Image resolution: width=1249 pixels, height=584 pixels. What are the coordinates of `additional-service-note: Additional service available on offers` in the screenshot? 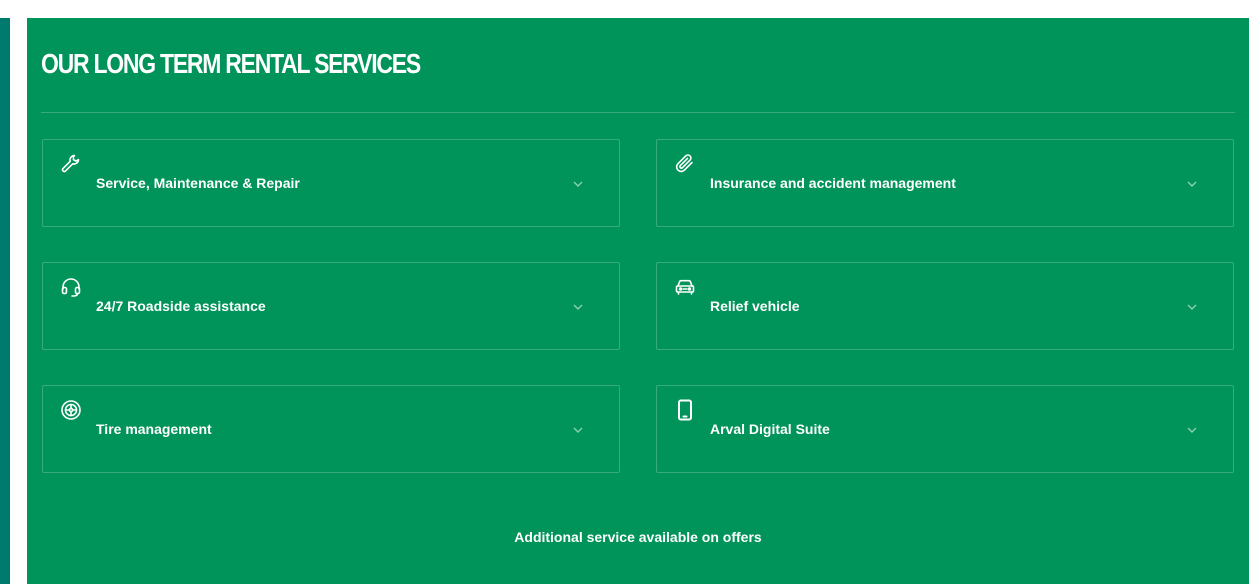 It's located at (638, 537).